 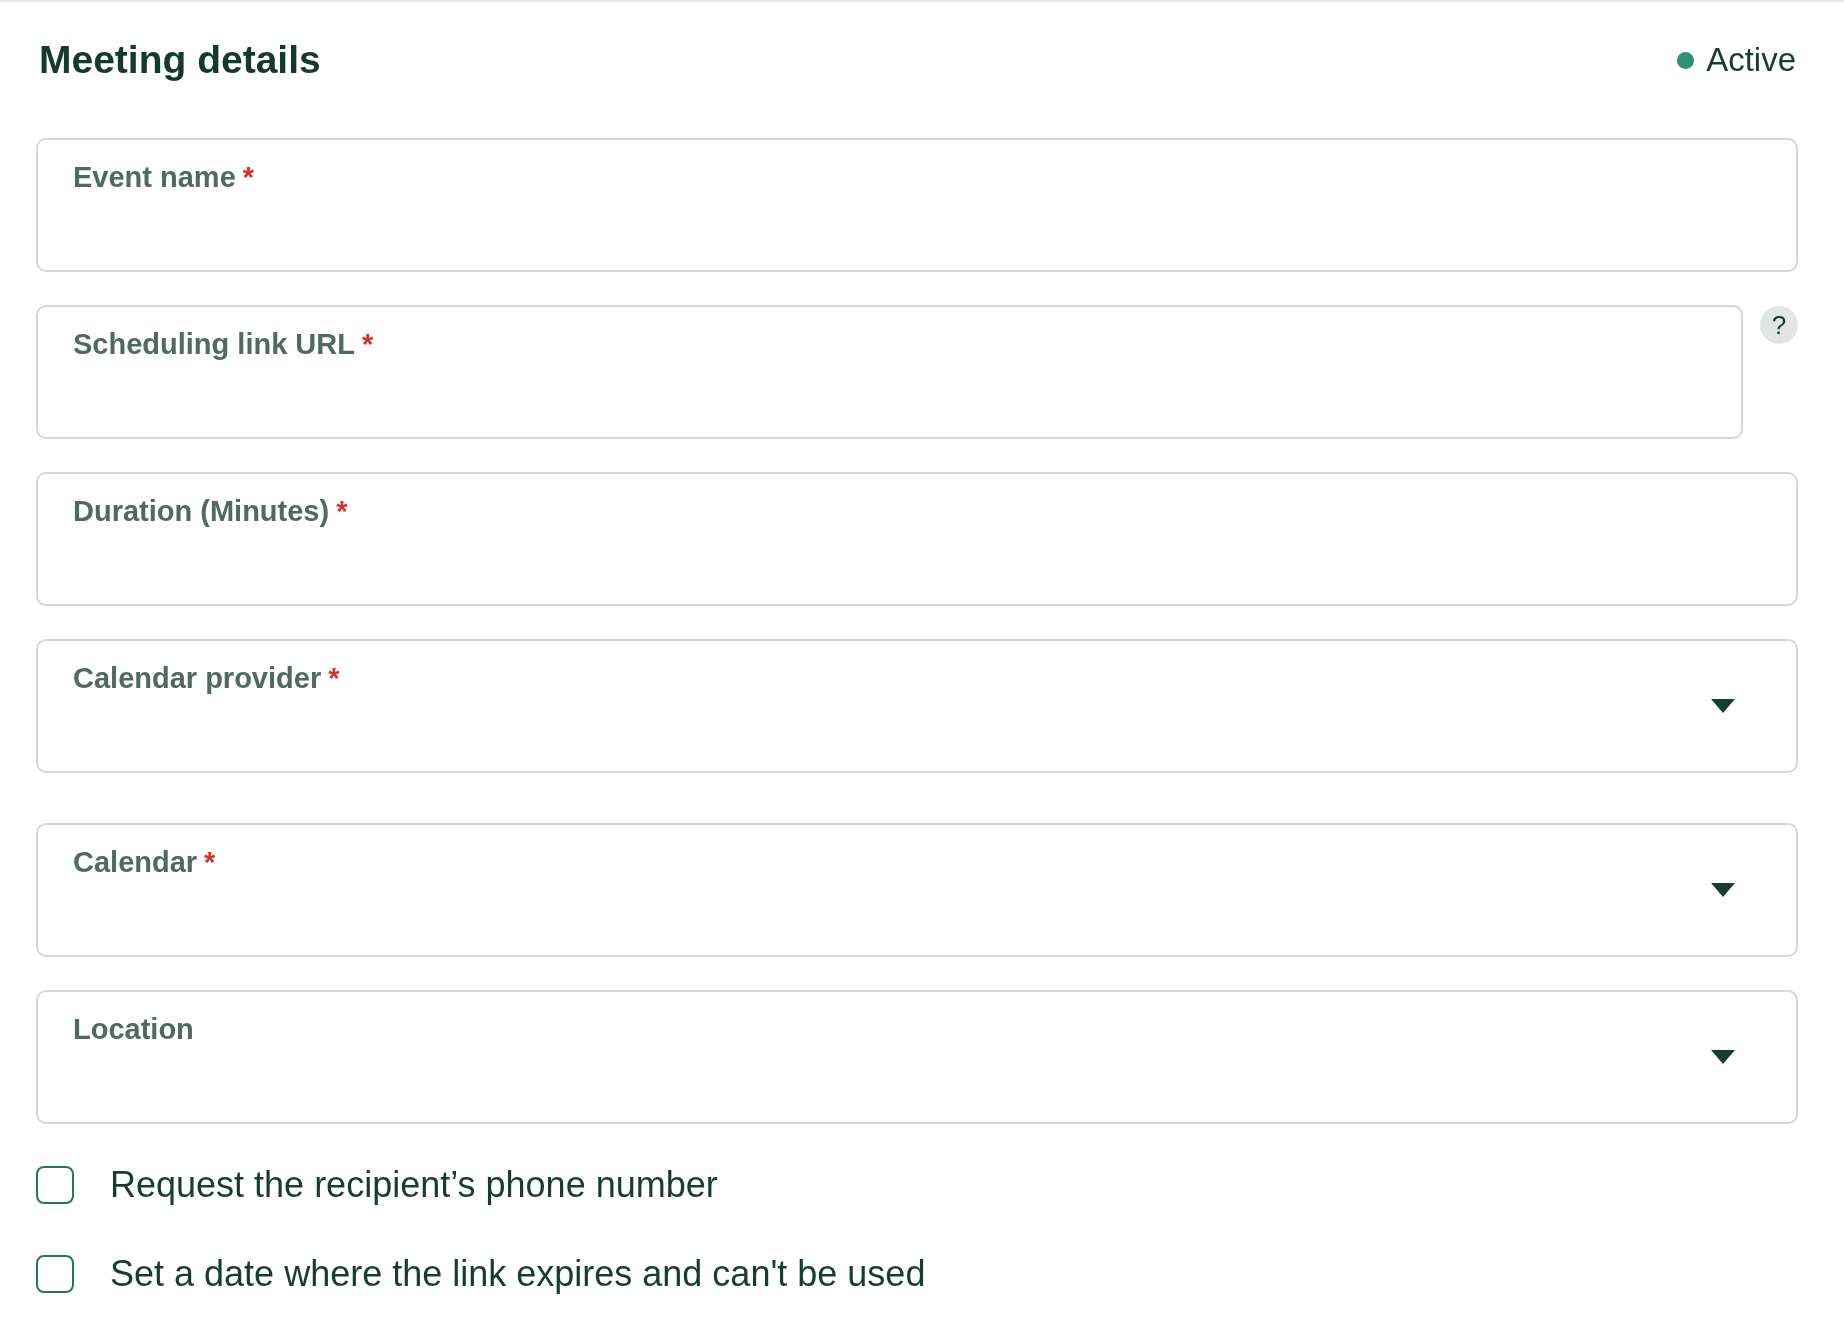 I want to click on dropdown-field: Calendar provider *, so click(x=917, y=706).